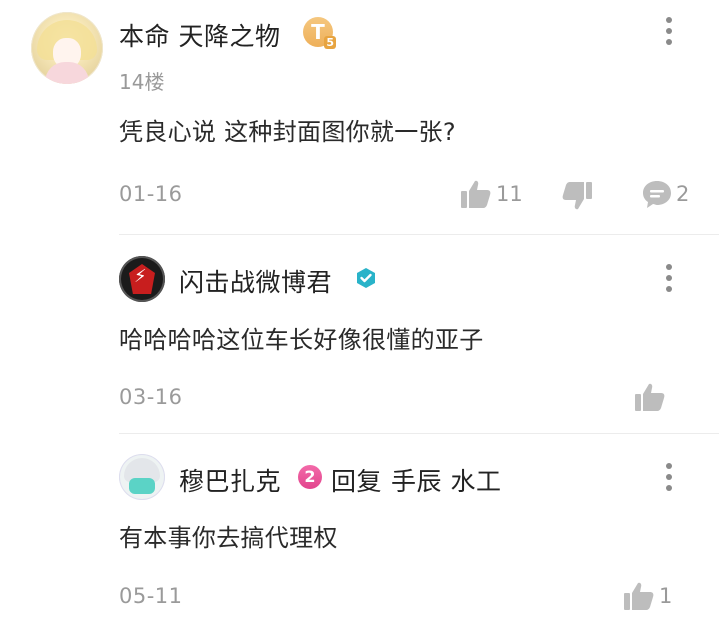  Describe the element at coordinates (230, 480) in the screenshot. I see `username: 穆巴扎克` at that location.